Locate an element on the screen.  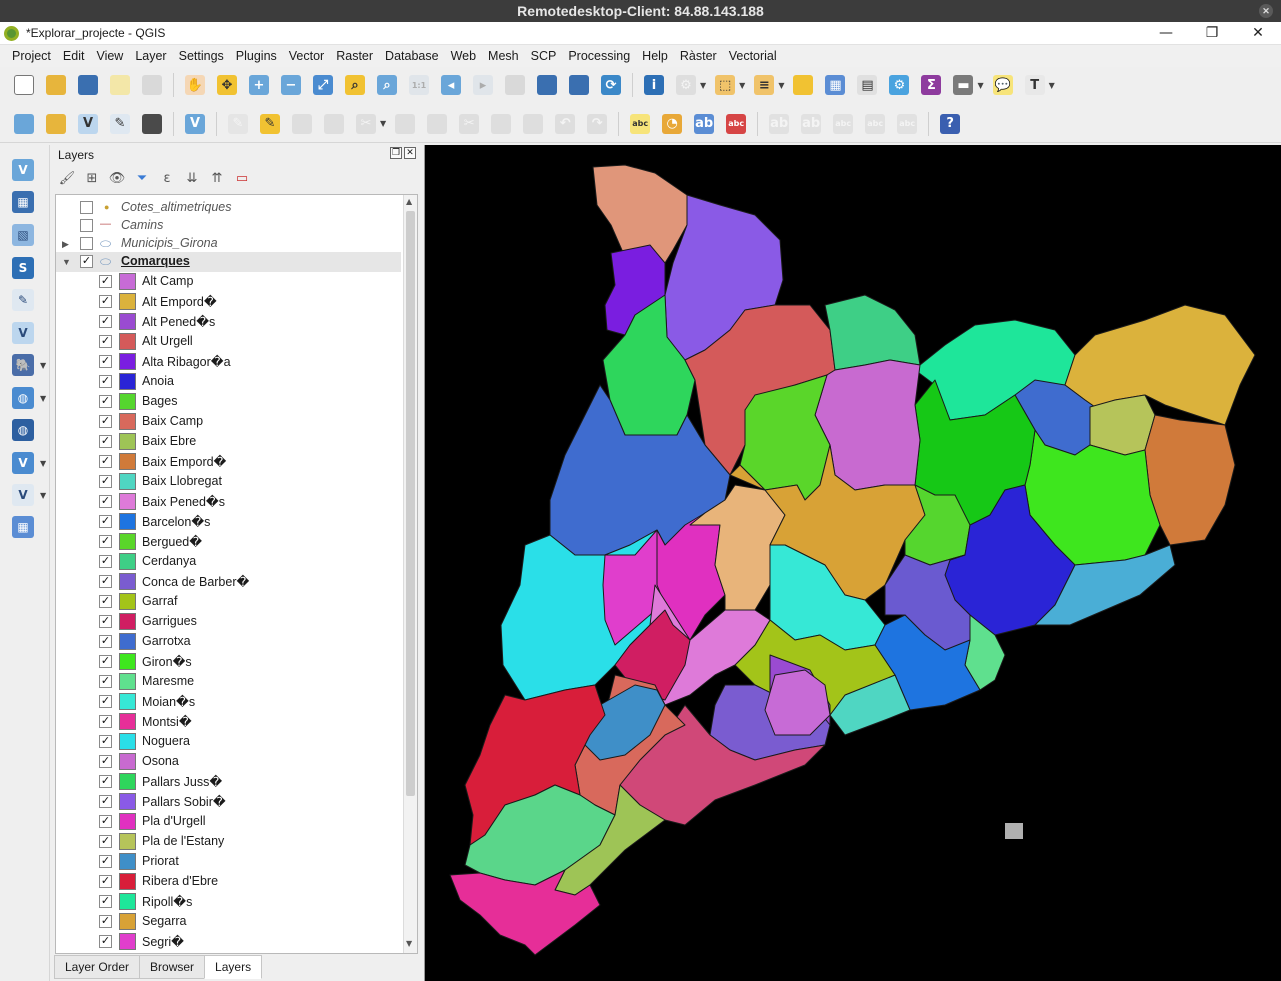
add-group-icon: ⊞ is located at coordinates (92, 178).